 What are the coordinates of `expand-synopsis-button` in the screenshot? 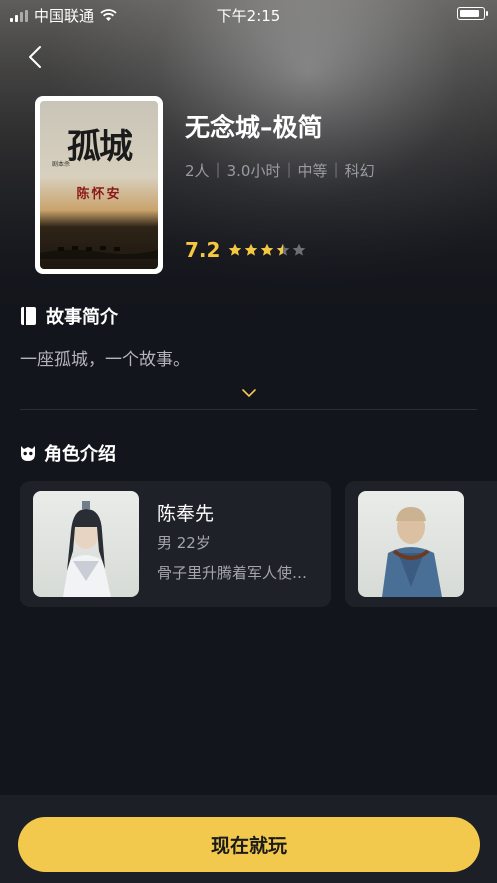 It's located at (249, 392).